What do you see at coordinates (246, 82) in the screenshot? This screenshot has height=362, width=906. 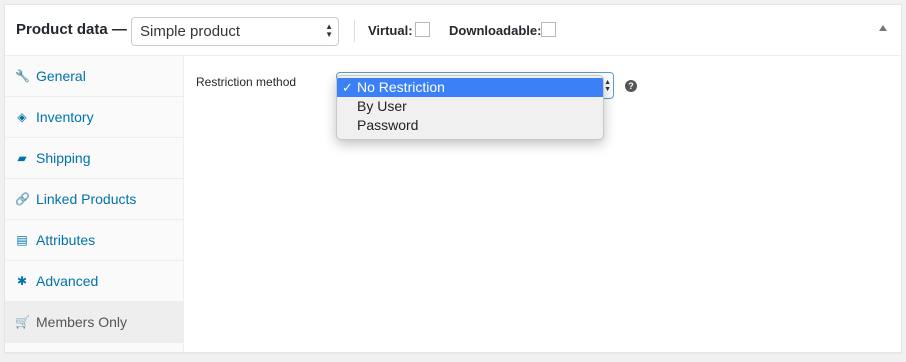 I see `restriction-method-label: Restriction method` at bounding box center [246, 82].